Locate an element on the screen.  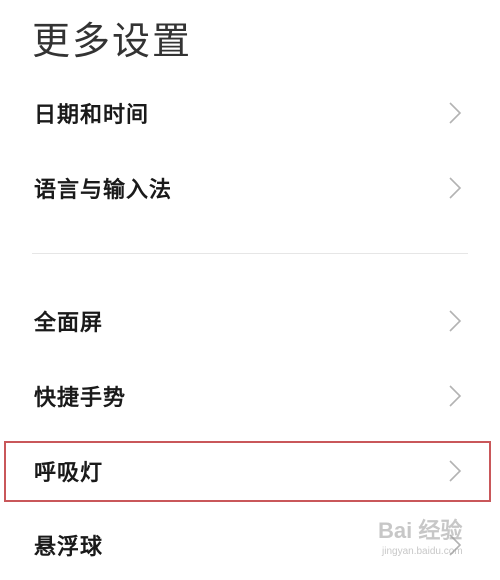
settings-item-date-time: 日期和时间 is located at coordinates (250, 113).